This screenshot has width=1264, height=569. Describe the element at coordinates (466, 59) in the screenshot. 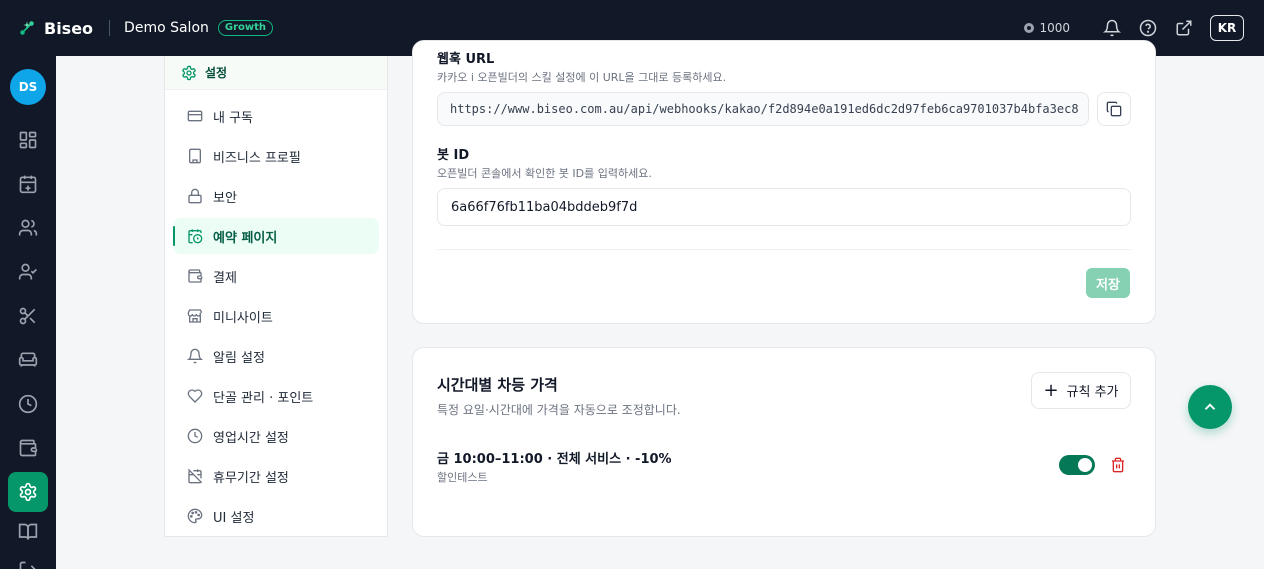

I see `webhook-url-label: 웹훅 URL` at that location.